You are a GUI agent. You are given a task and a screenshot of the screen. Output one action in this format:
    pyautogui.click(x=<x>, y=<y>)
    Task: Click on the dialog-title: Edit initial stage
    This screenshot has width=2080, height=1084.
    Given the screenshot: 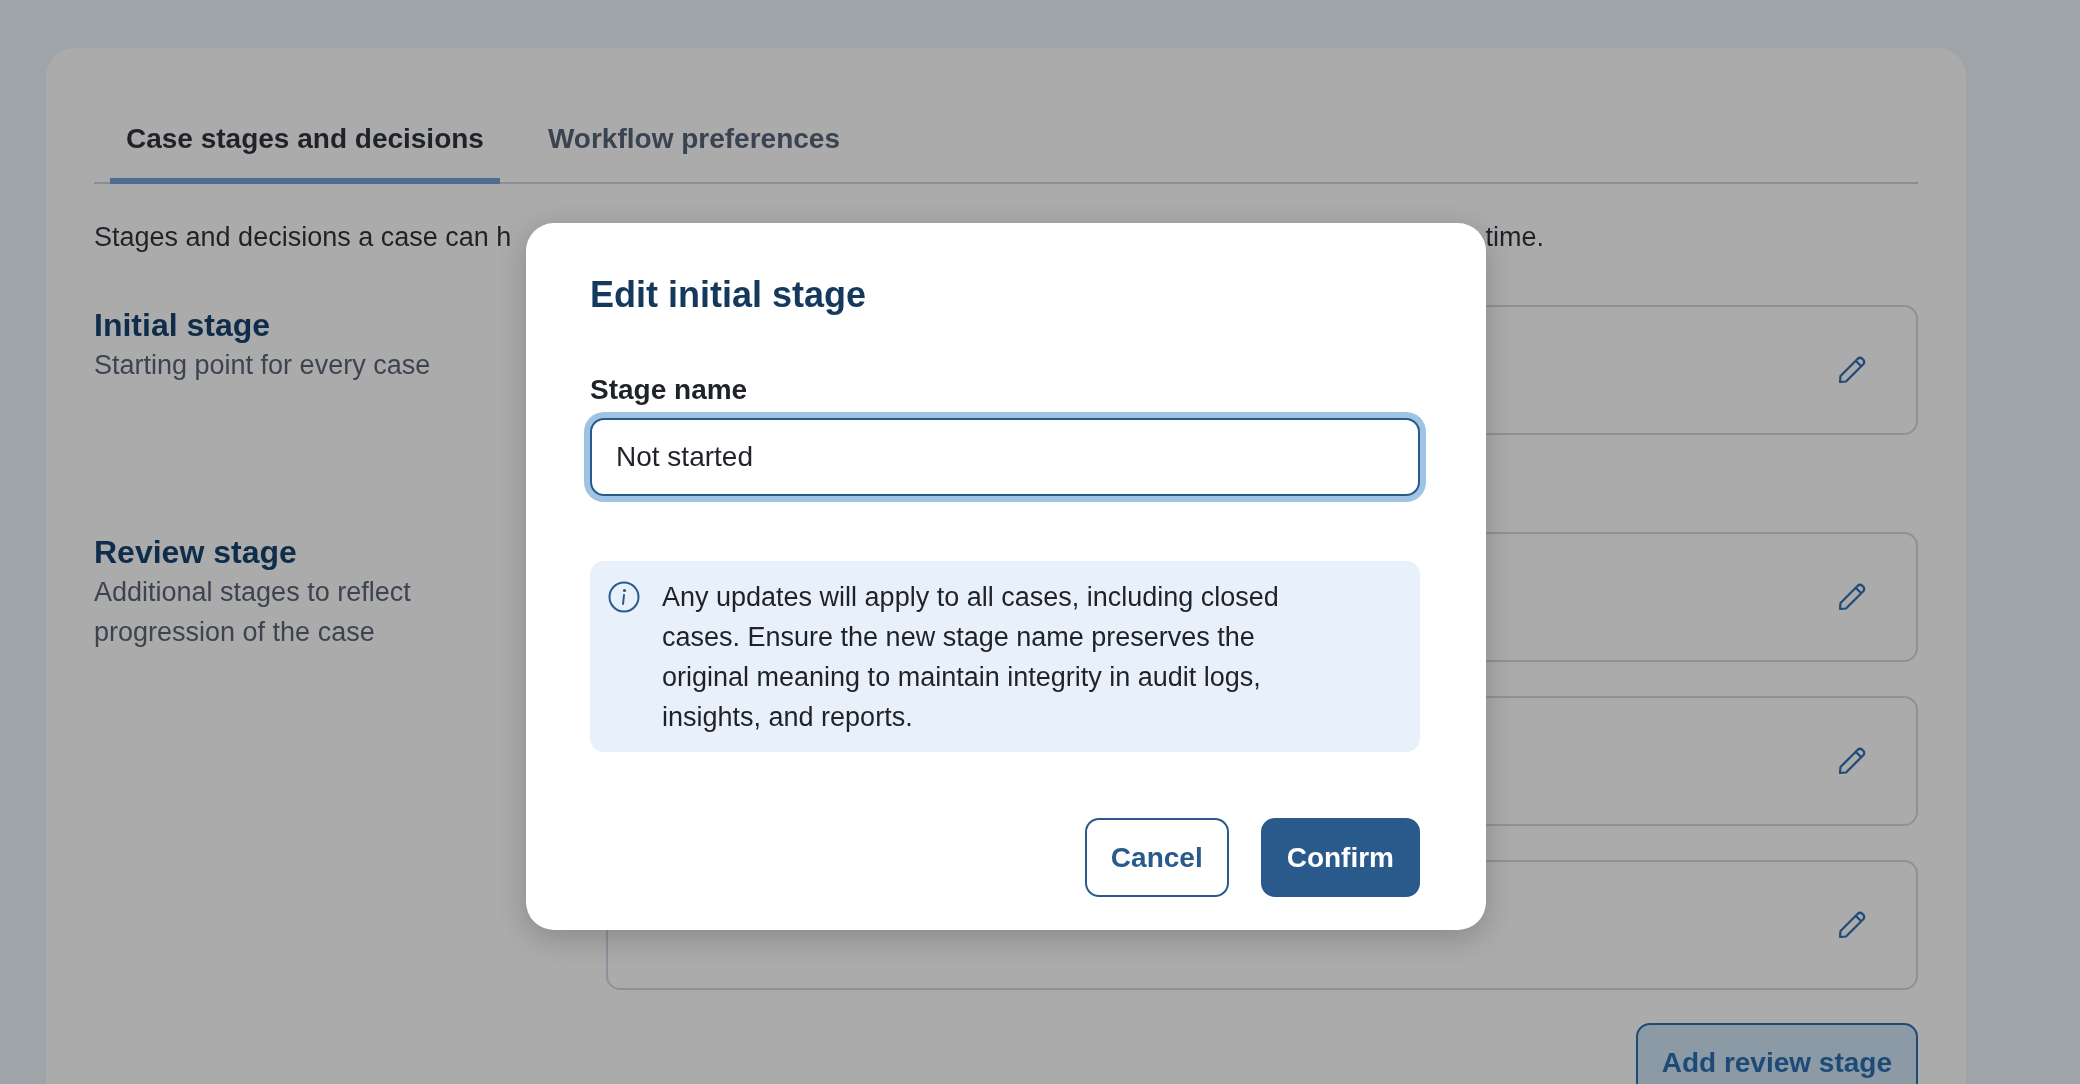 What is the action you would take?
    pyautogui.click(x=729, y=295)
    